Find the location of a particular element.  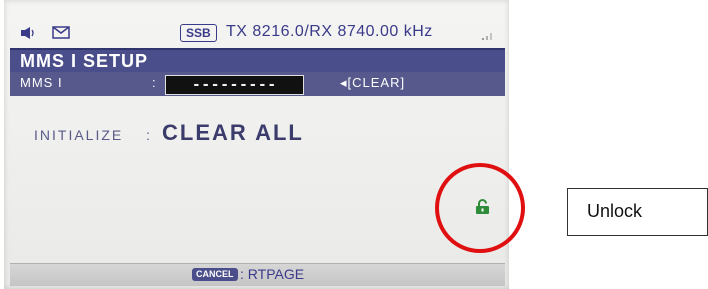

status-bar: SSB TX 8216.0/RX 8740.00 kHz is located at coordinates (256, 33).